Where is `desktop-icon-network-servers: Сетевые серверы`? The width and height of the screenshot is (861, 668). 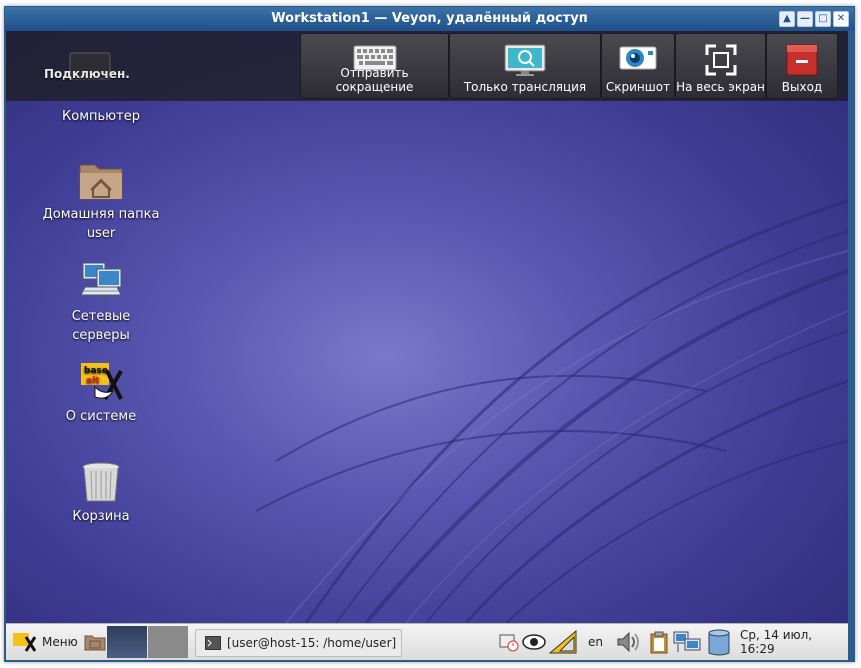
desktop-icon-network-servers: Сетевые серверы is located at coordinates (101, 303).